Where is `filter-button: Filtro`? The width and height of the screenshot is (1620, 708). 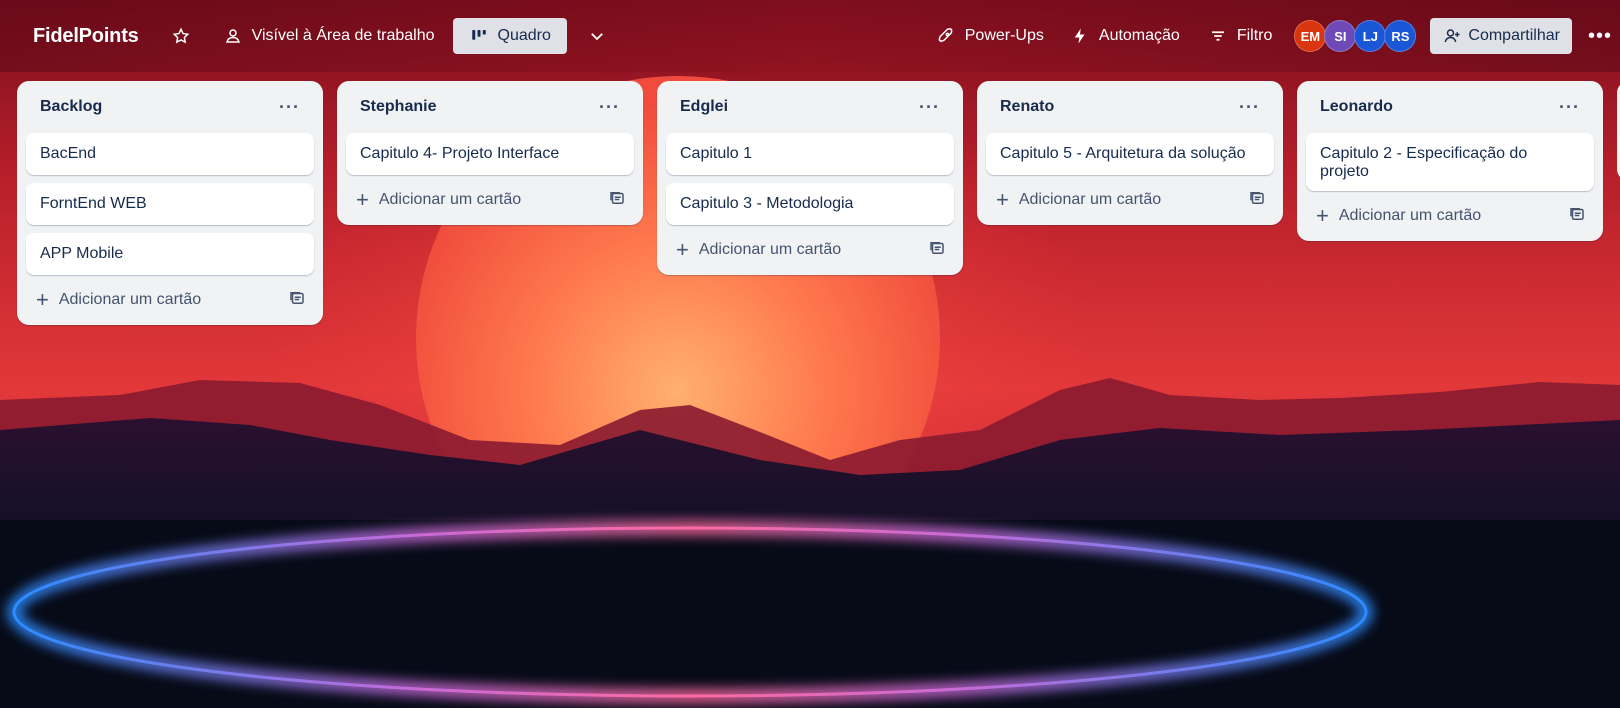
filter-button: Filtro is located at coordinates (1240, 36).